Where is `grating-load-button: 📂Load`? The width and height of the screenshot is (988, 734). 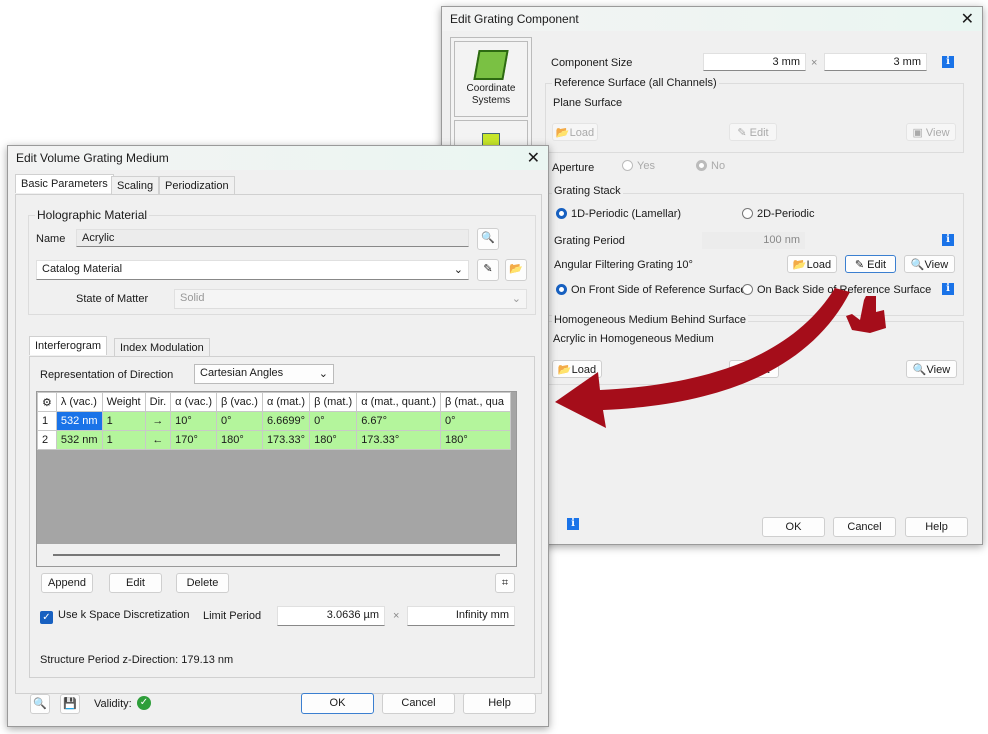 grating-load-button: 📂Load is located at coordinates (812, 264).